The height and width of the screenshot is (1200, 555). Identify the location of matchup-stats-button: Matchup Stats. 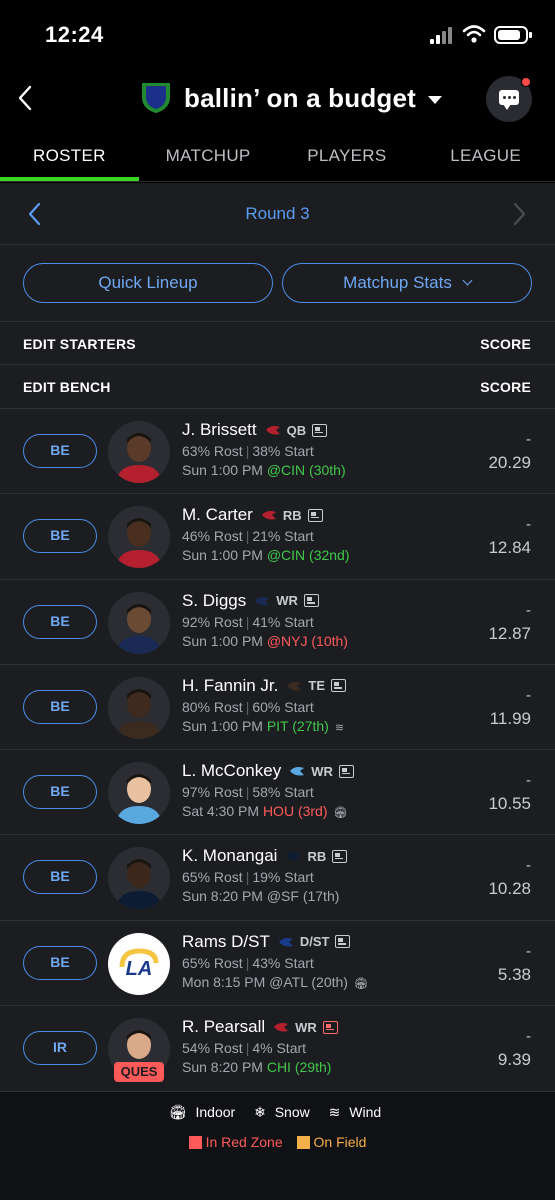
(407, 283).